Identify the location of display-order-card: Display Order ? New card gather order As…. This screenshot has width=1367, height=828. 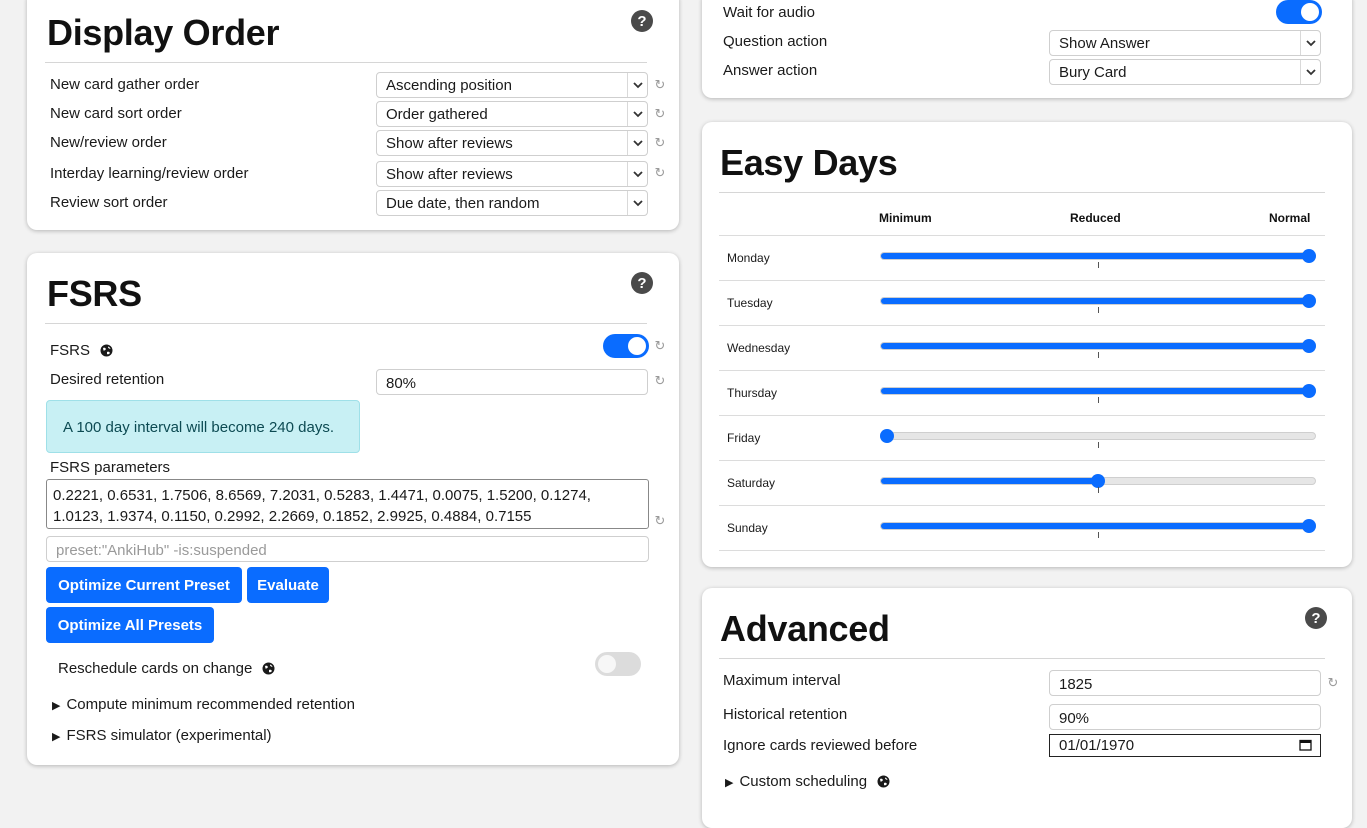
(353, 115).